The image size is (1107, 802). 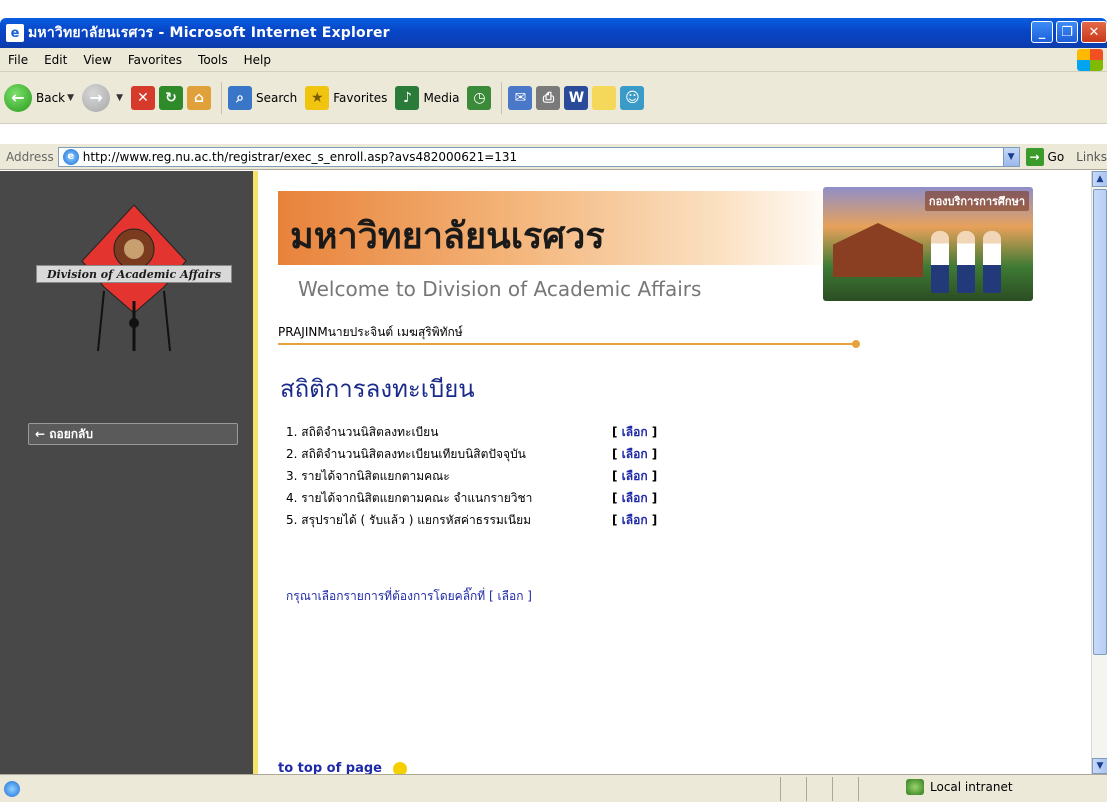 What do you see at coordinates (479, 97) in the screenshot?
I see `history-icon: ◷` at bounding box center [479, 97].